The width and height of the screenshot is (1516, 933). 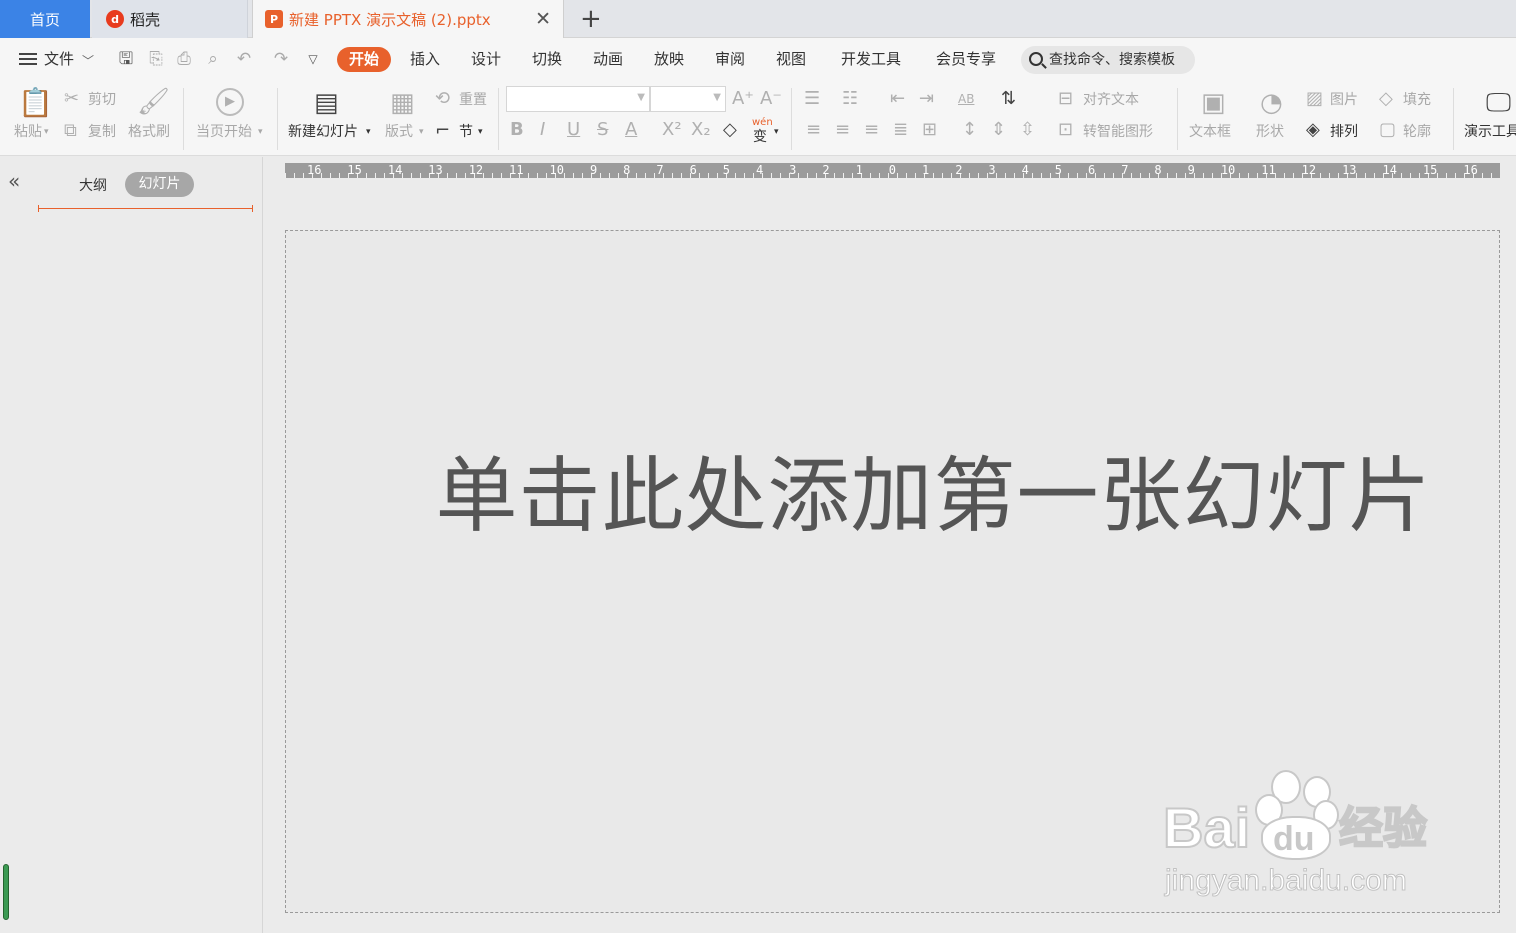 I want to click on numbering-icon: ☷, so click(x=850, y=99).